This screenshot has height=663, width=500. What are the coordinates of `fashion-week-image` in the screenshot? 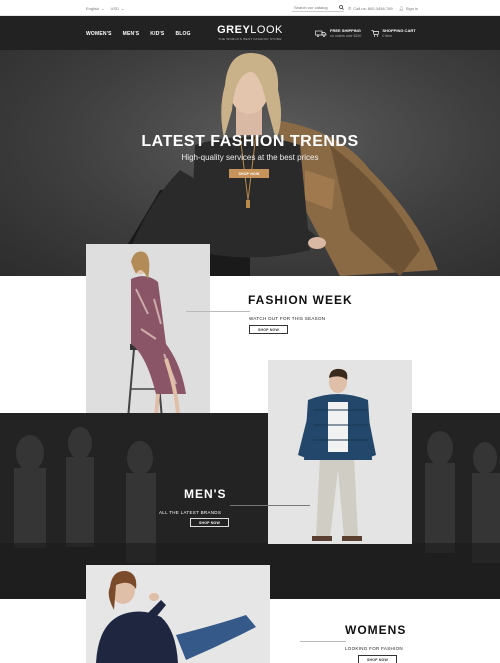 It's located at (148, 336).